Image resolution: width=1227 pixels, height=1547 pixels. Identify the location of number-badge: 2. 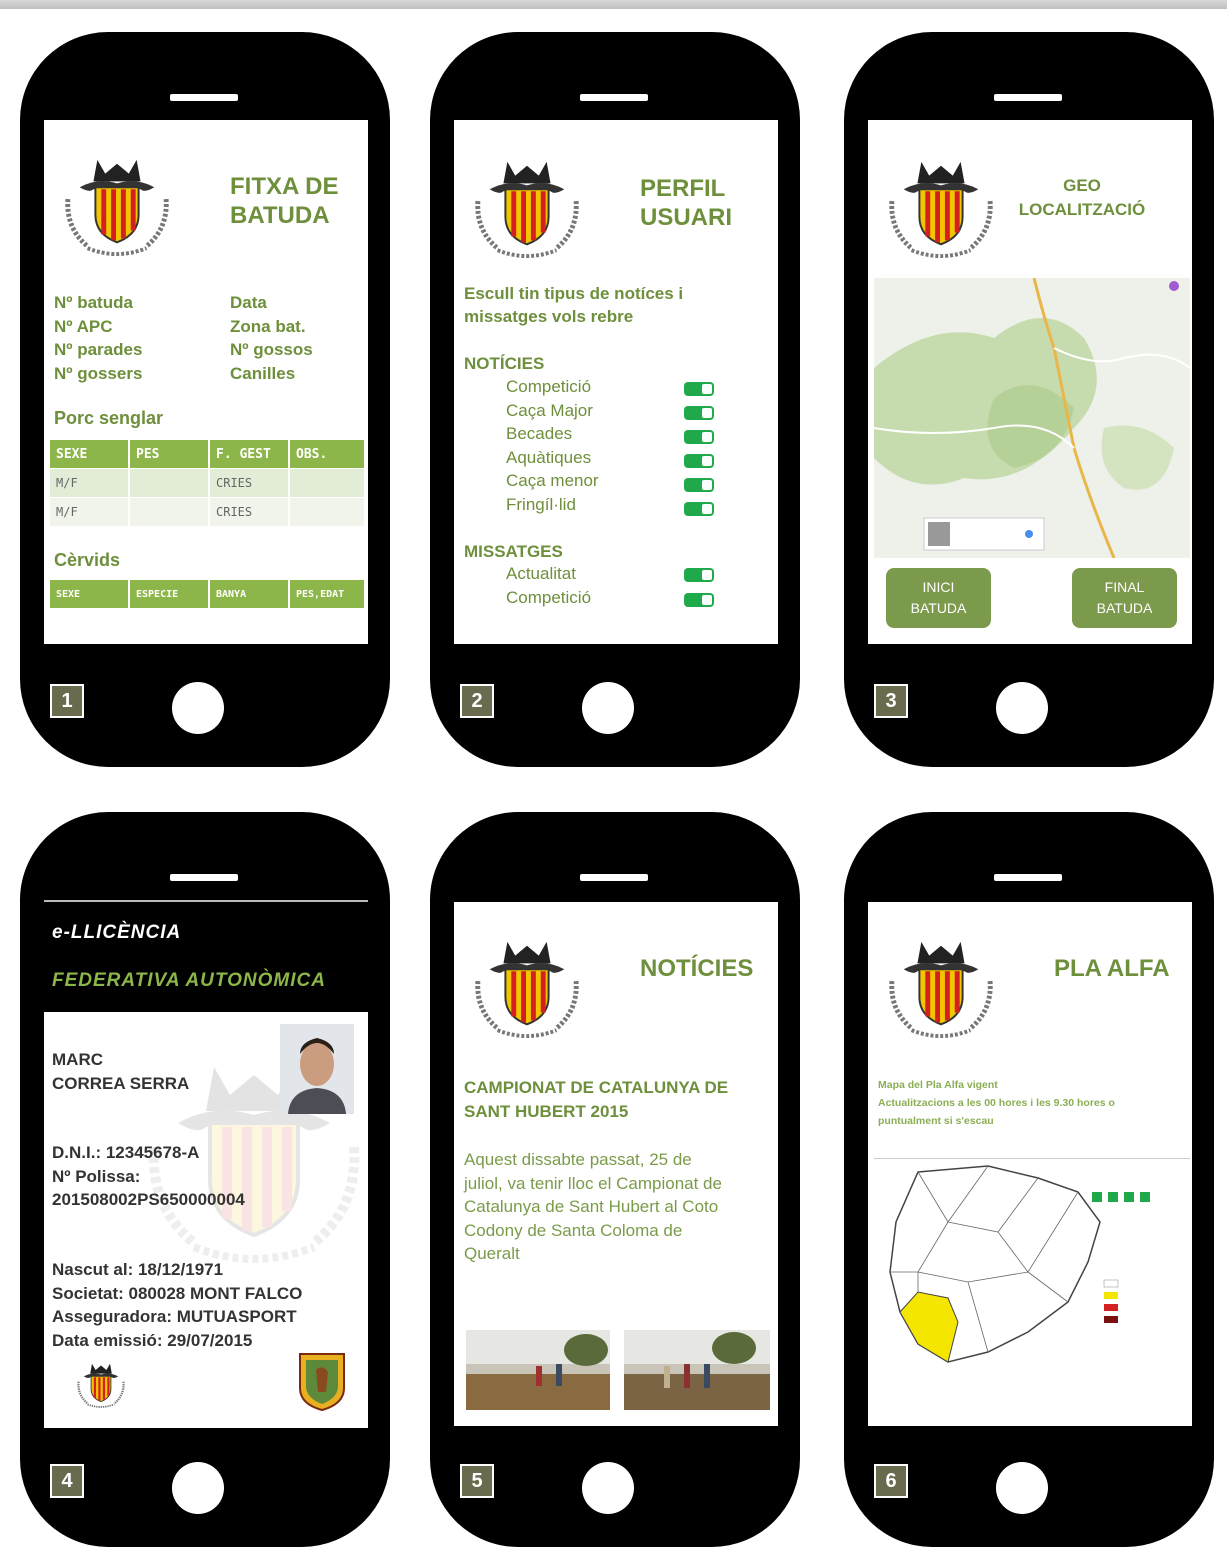
(477, 701).